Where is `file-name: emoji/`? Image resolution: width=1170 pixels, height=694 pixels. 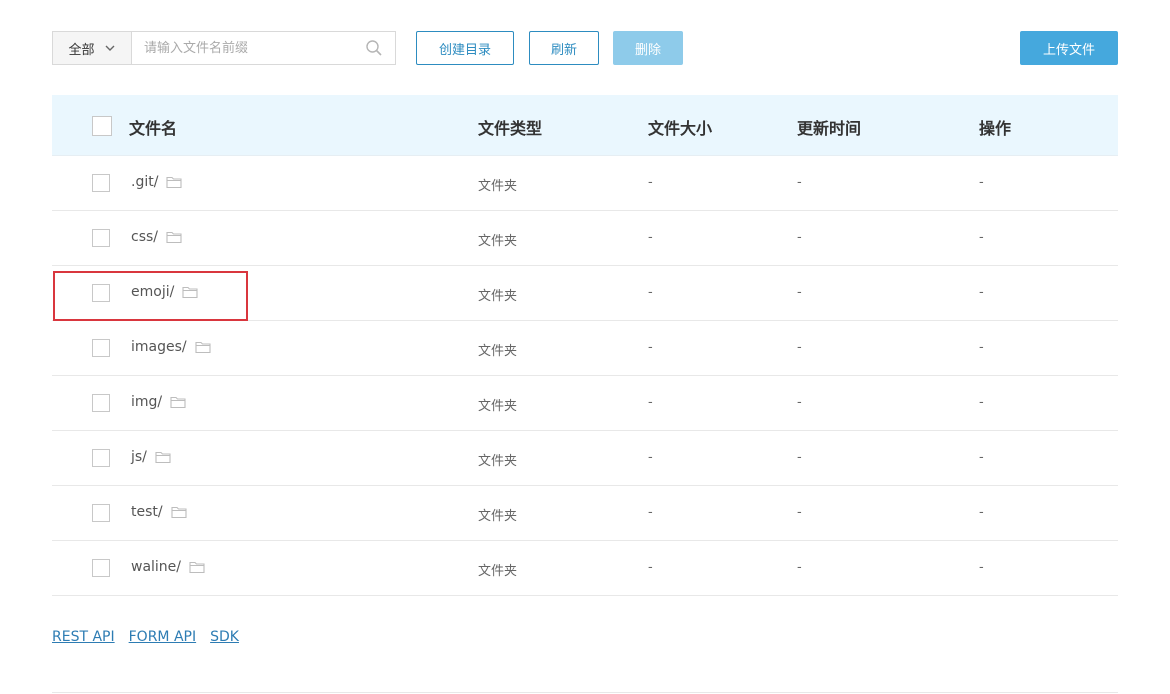
file-name: emoji/ is located at coordinates (152, 292).